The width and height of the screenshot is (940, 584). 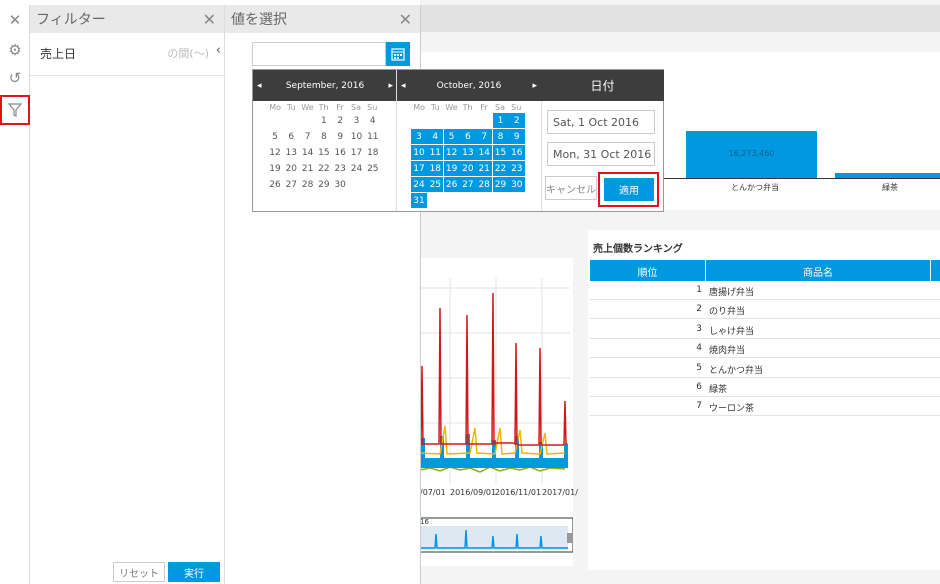 I want to click on calendar-button, so click(x=398, y=54).